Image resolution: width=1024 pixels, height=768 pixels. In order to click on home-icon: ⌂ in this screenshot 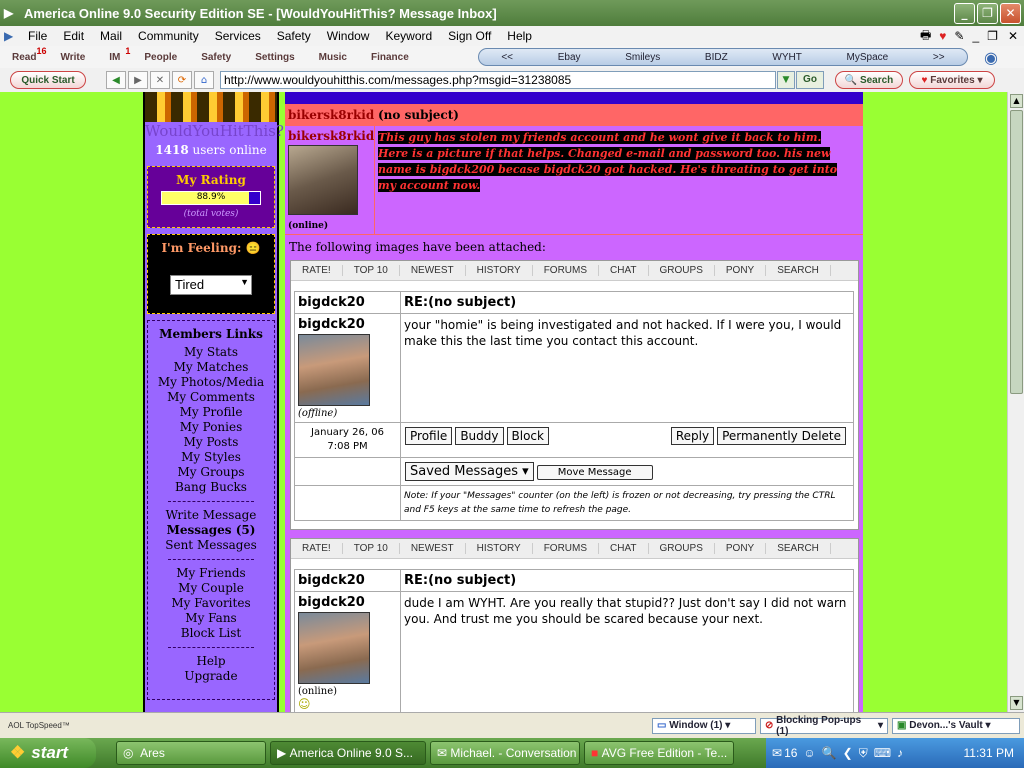, I will do `click(204, 80)`.